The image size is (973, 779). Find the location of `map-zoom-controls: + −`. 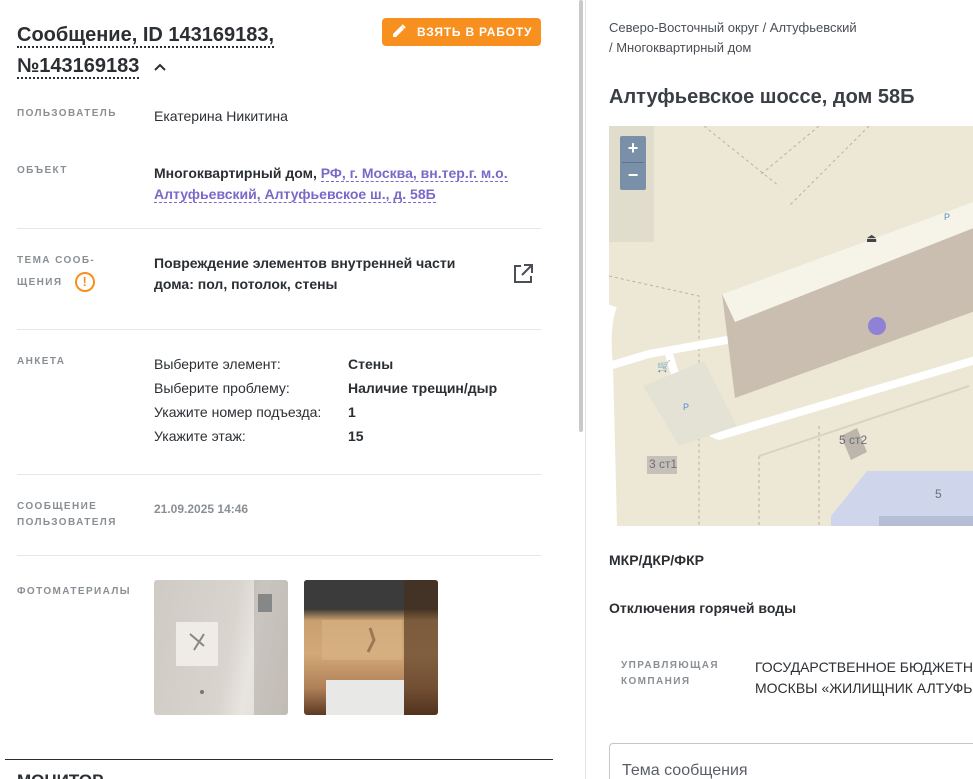

map-zoom-controls: + − is located at coordinates (633, 163).